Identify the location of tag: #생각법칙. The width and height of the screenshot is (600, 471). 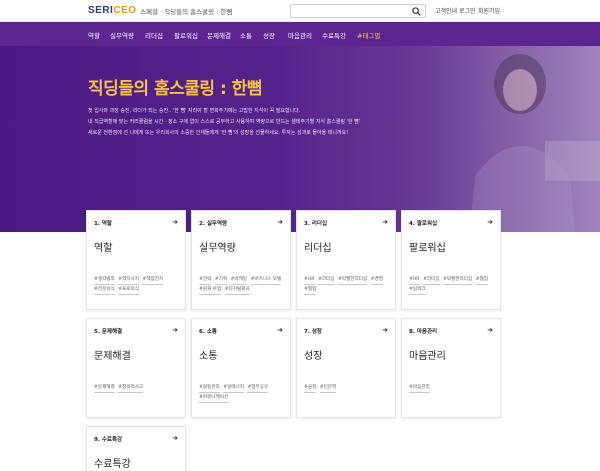
(104, 280).